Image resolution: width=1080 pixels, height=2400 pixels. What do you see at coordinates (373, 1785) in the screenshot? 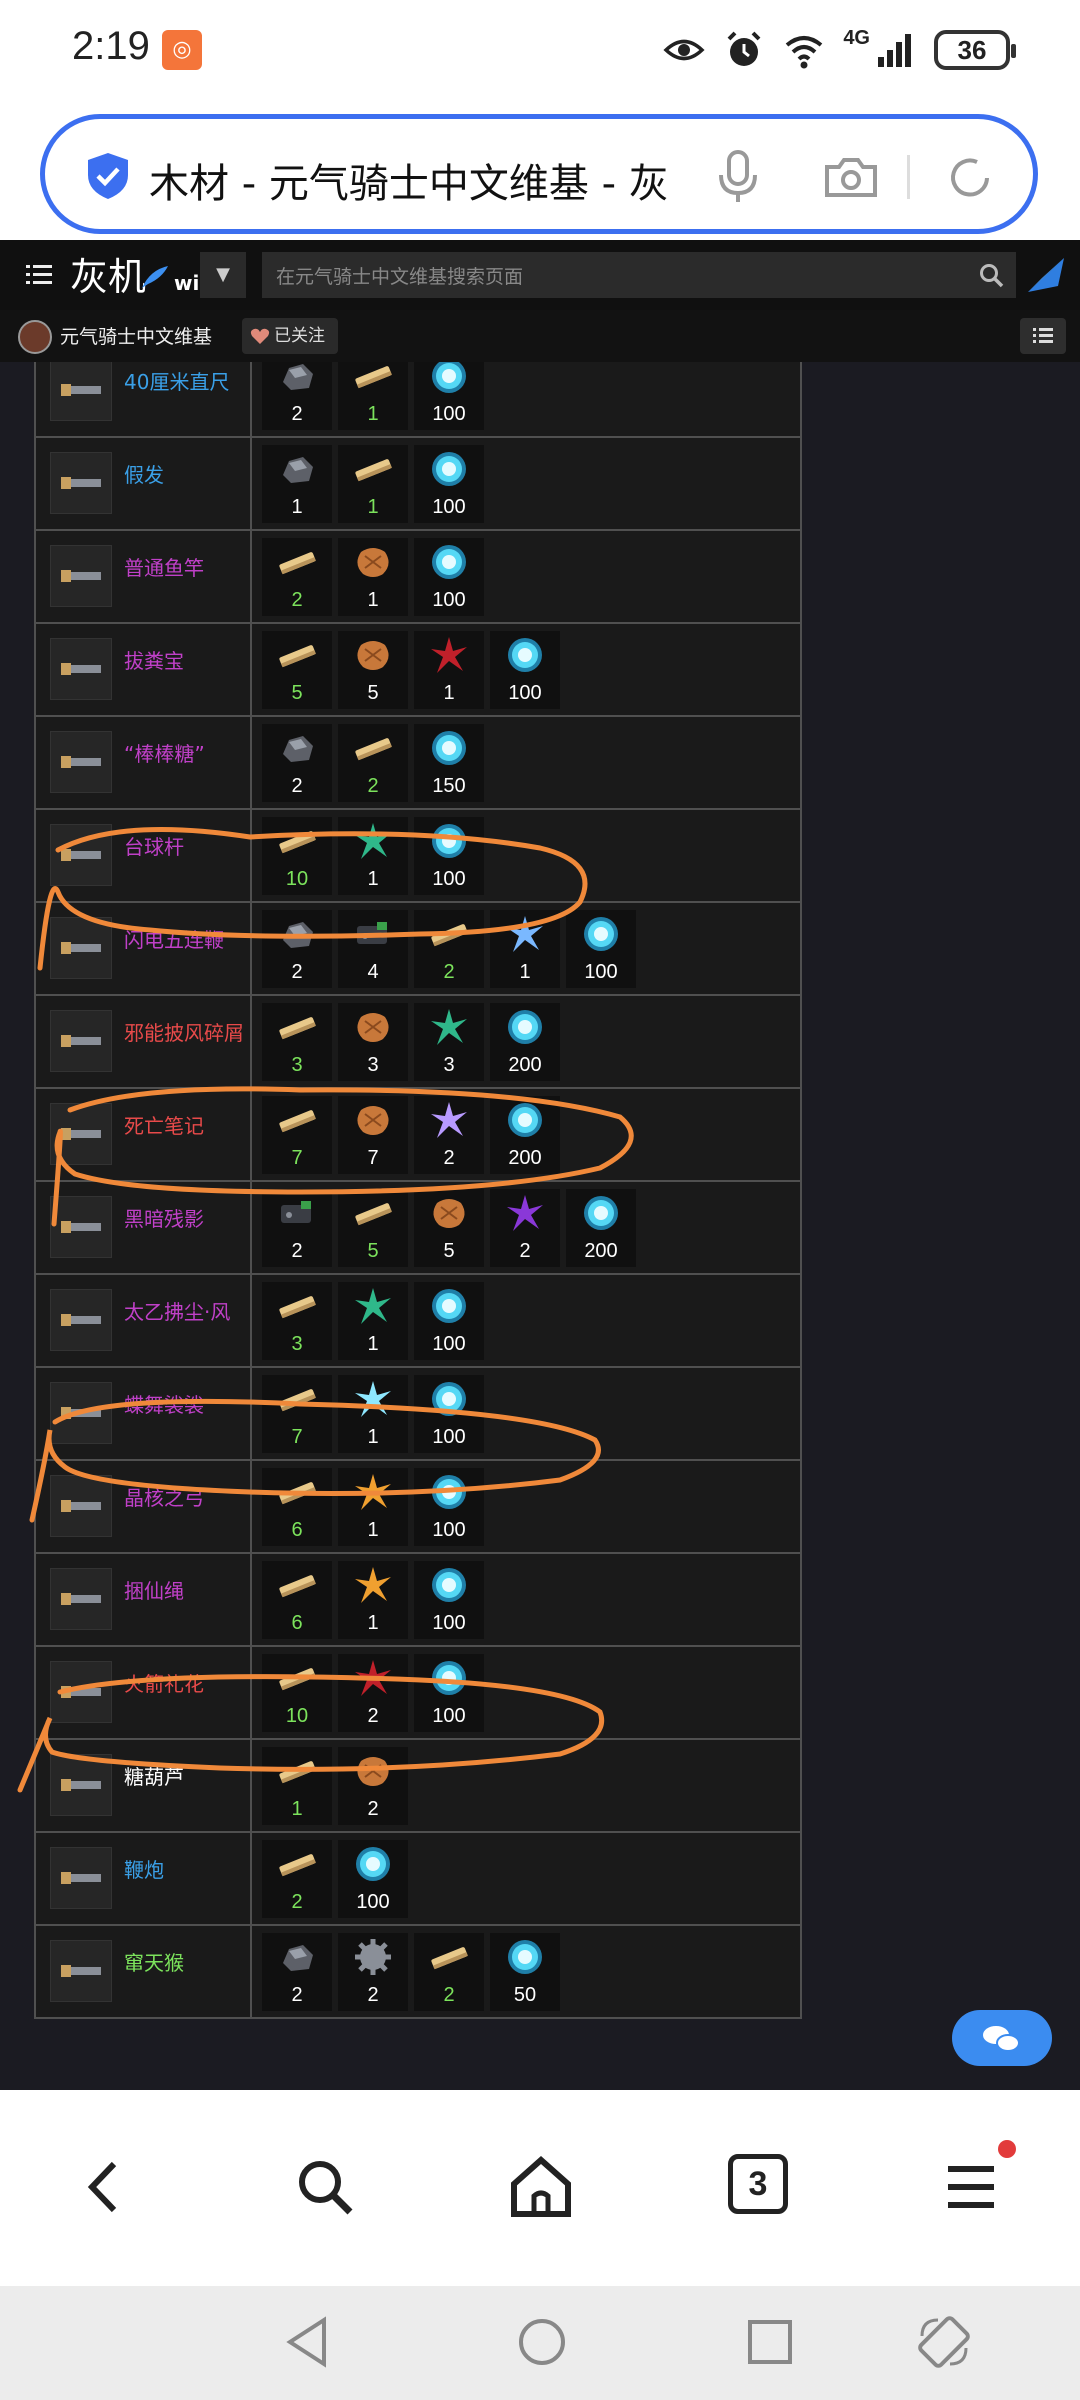
I see `material-leather: 2` at bounding box center [373, 1785].